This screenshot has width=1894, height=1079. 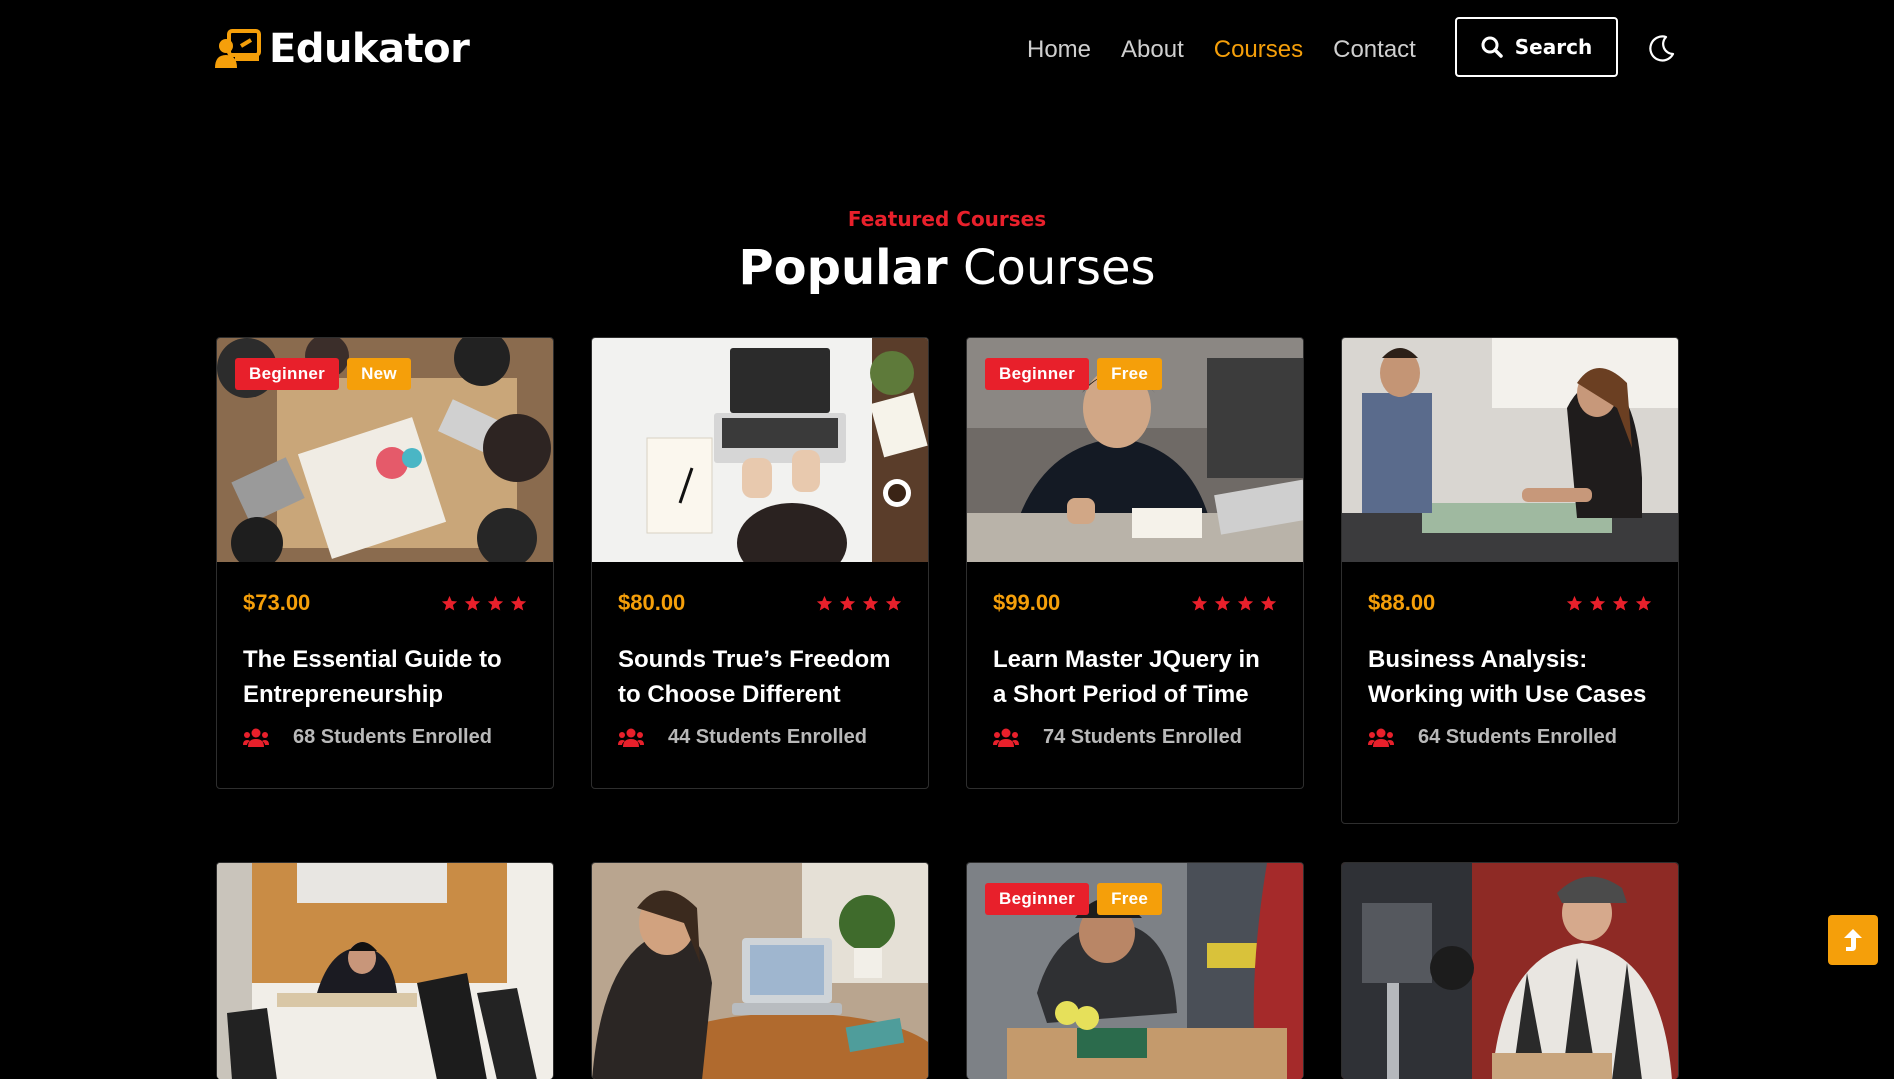 I want to click on course-card: Beginner Free, so click(x=1135, y=970).